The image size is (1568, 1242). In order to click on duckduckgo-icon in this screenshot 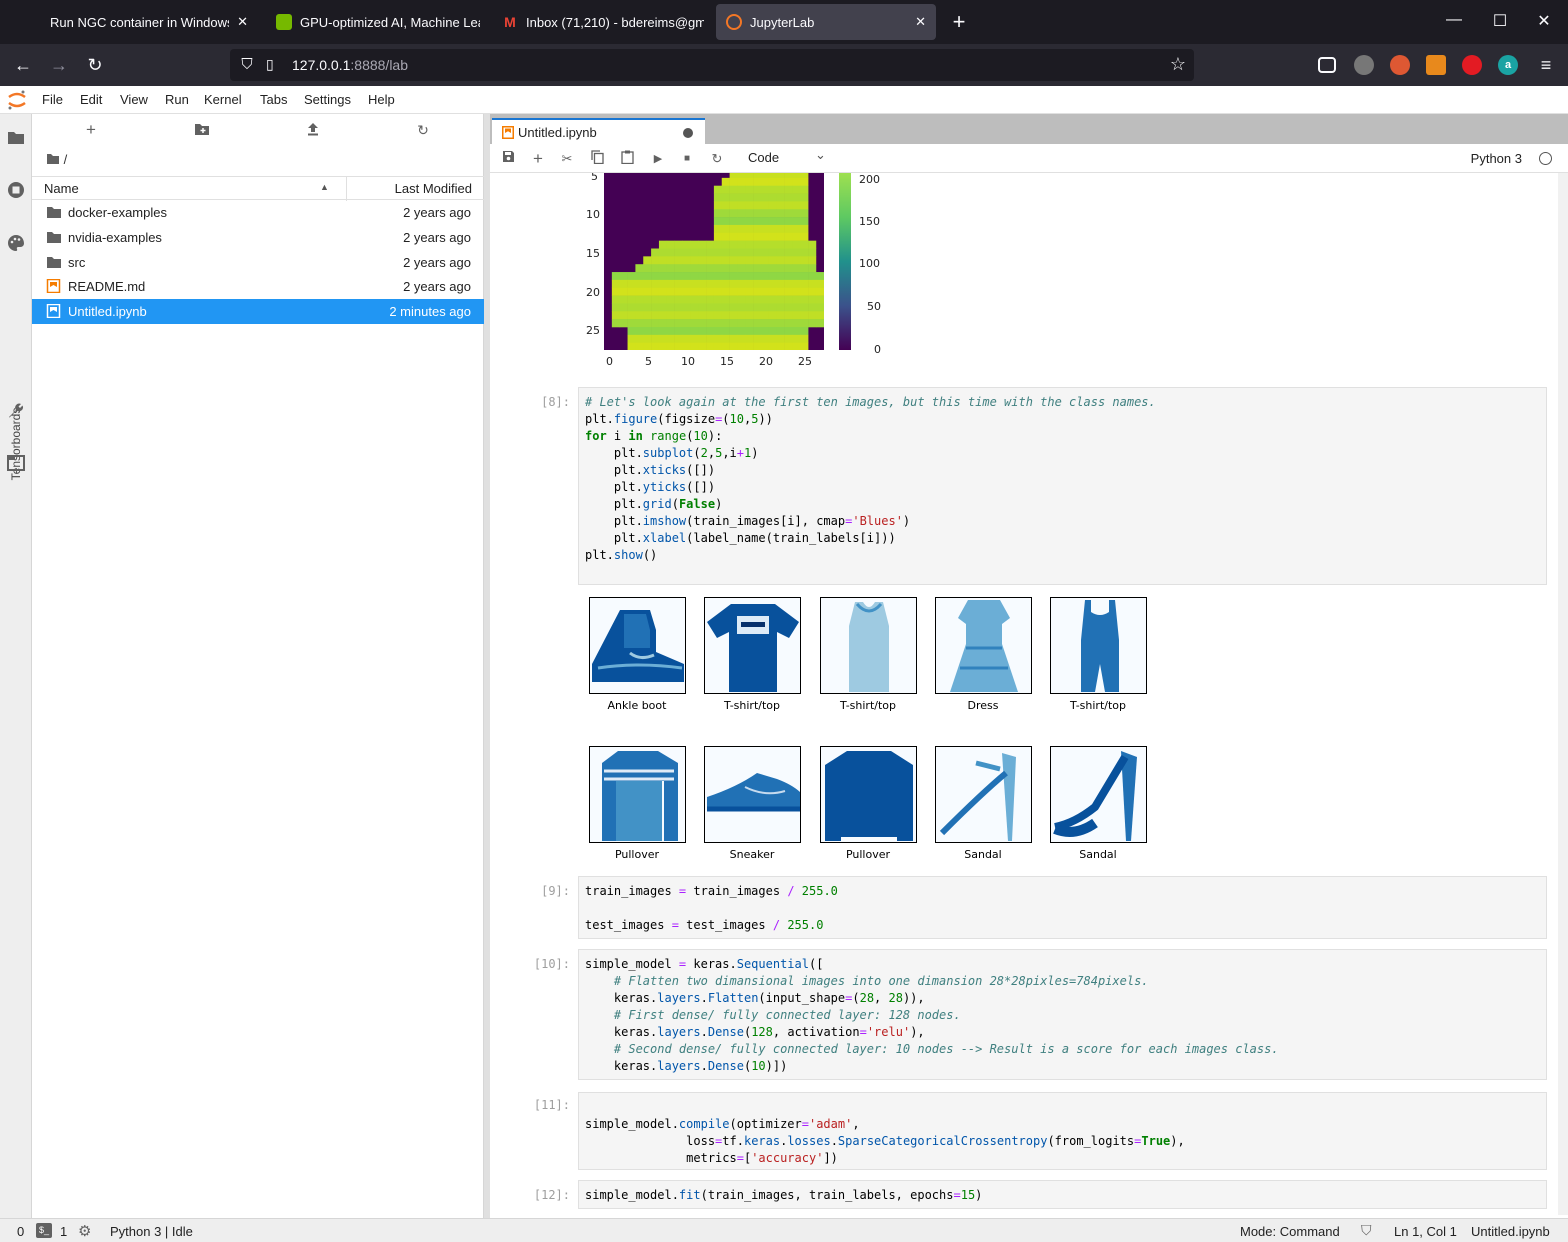, I will do `click(1400, 65)`.